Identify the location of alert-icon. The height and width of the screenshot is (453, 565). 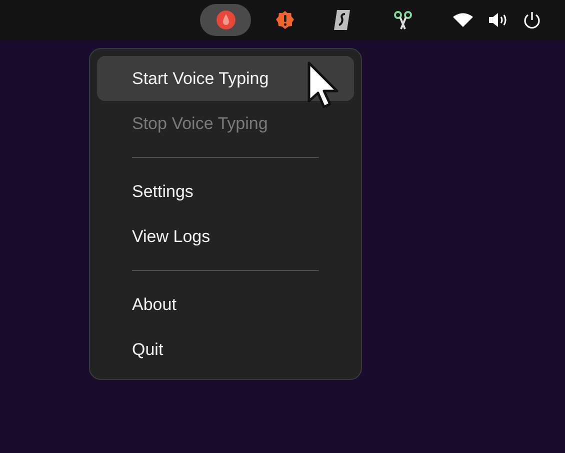
(285, 20).